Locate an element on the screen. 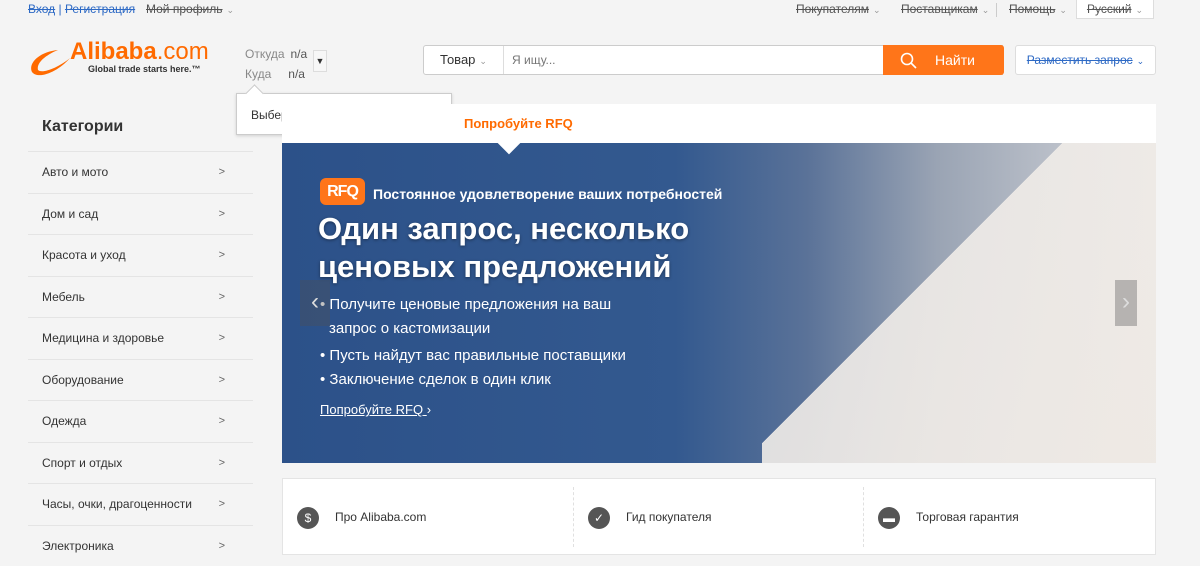 Image resolution: width=1200 pixels, height=566 pixels. sidebar-item-label: Мебель is located at coordinates (63, 297).